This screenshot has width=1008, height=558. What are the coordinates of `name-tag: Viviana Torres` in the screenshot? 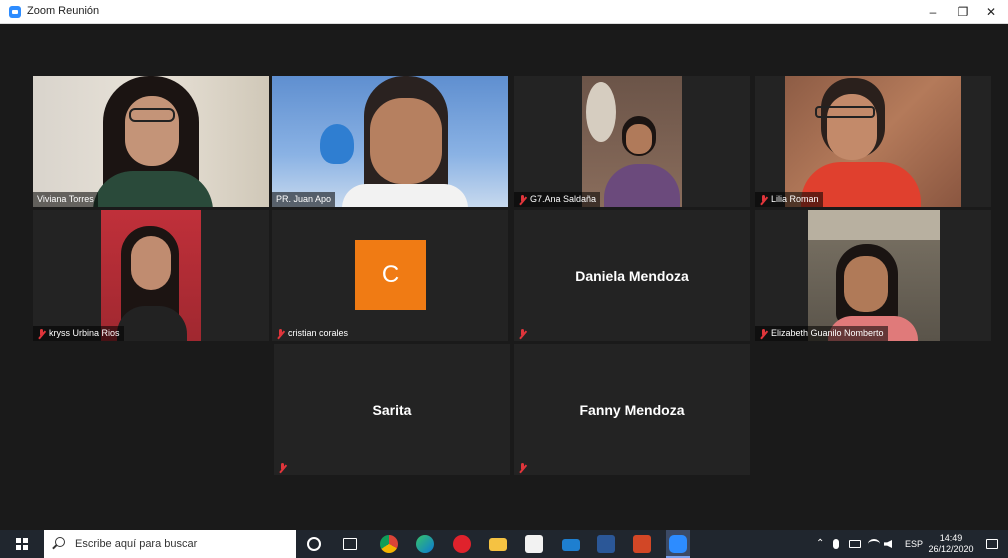 It's located at (65, 199).